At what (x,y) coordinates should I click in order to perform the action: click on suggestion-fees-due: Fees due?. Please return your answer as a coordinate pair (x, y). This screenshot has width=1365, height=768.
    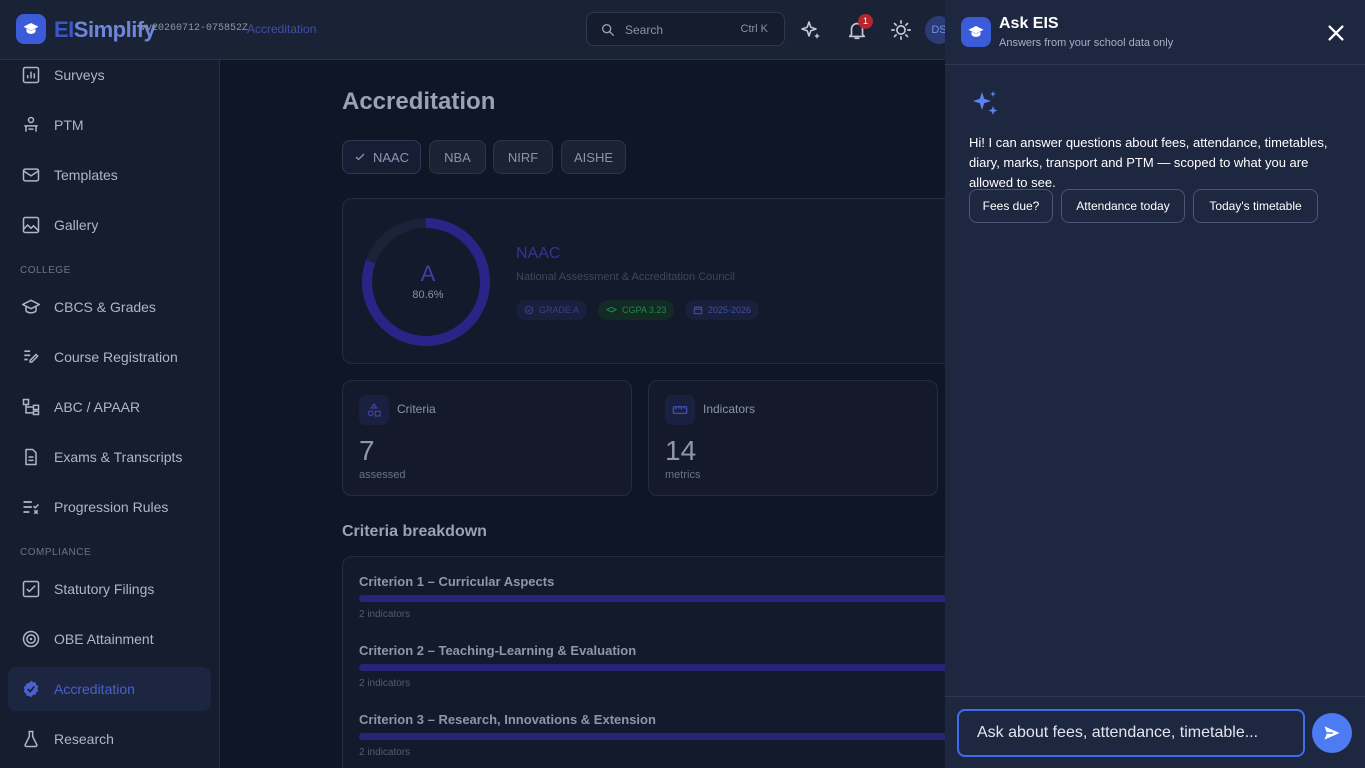
    Looking at the image, I should click on (1011, 206).